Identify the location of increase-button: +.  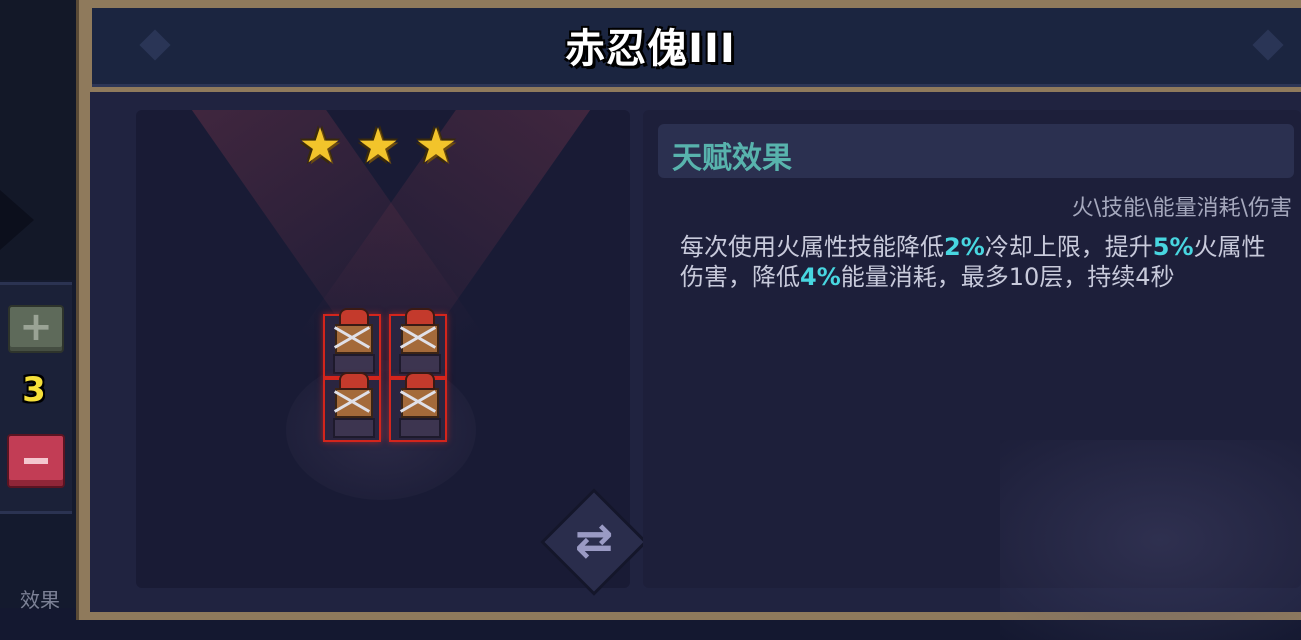
(36, 329).